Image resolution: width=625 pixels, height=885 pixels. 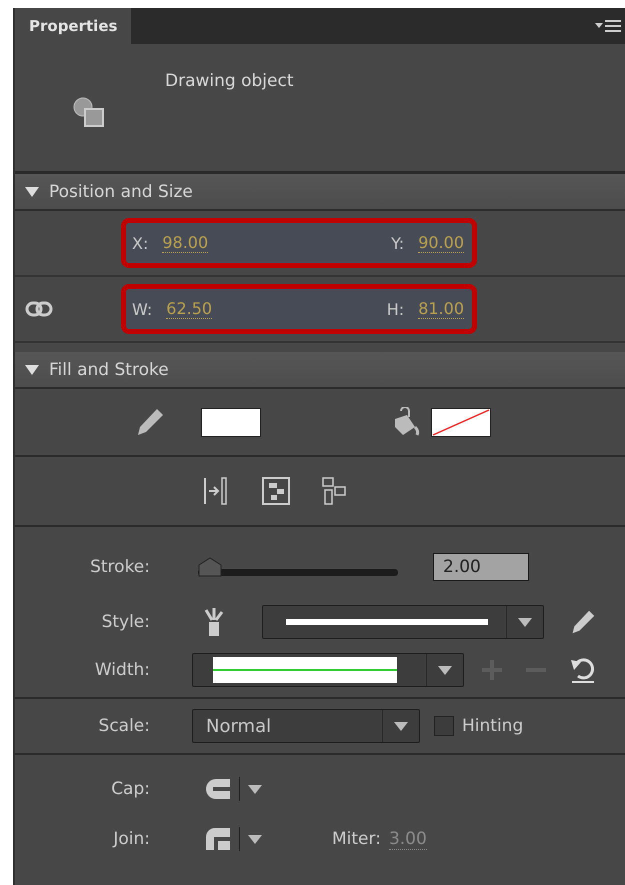 What do you see at coordinates (89, 112) in the screenshot?
I see `shapes-icon` at bounding box center [89, 112].